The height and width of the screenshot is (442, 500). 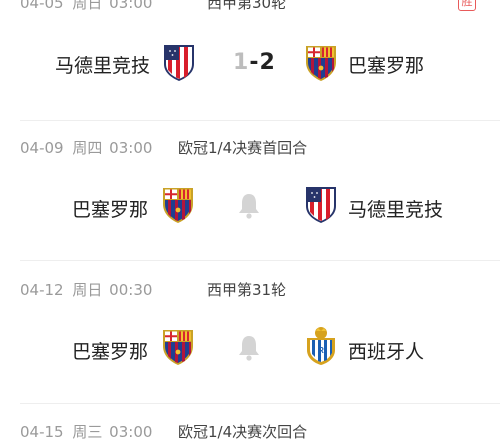 I want to click on match-time: 00:30, so click(x=131, y=290).